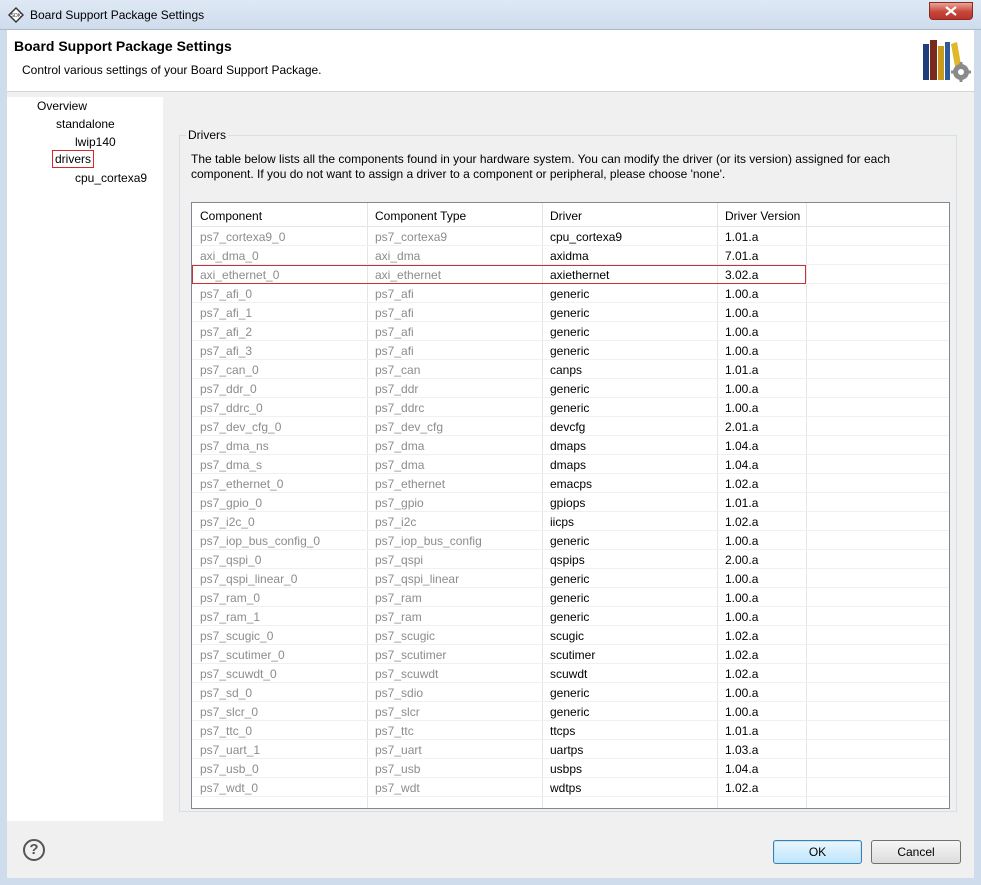 This screenshot has height=885, width=981. I want to click on table-row: ps7_scutimer_0 ps7_scutimer scutimer 1.02.a, so click(570, 654).